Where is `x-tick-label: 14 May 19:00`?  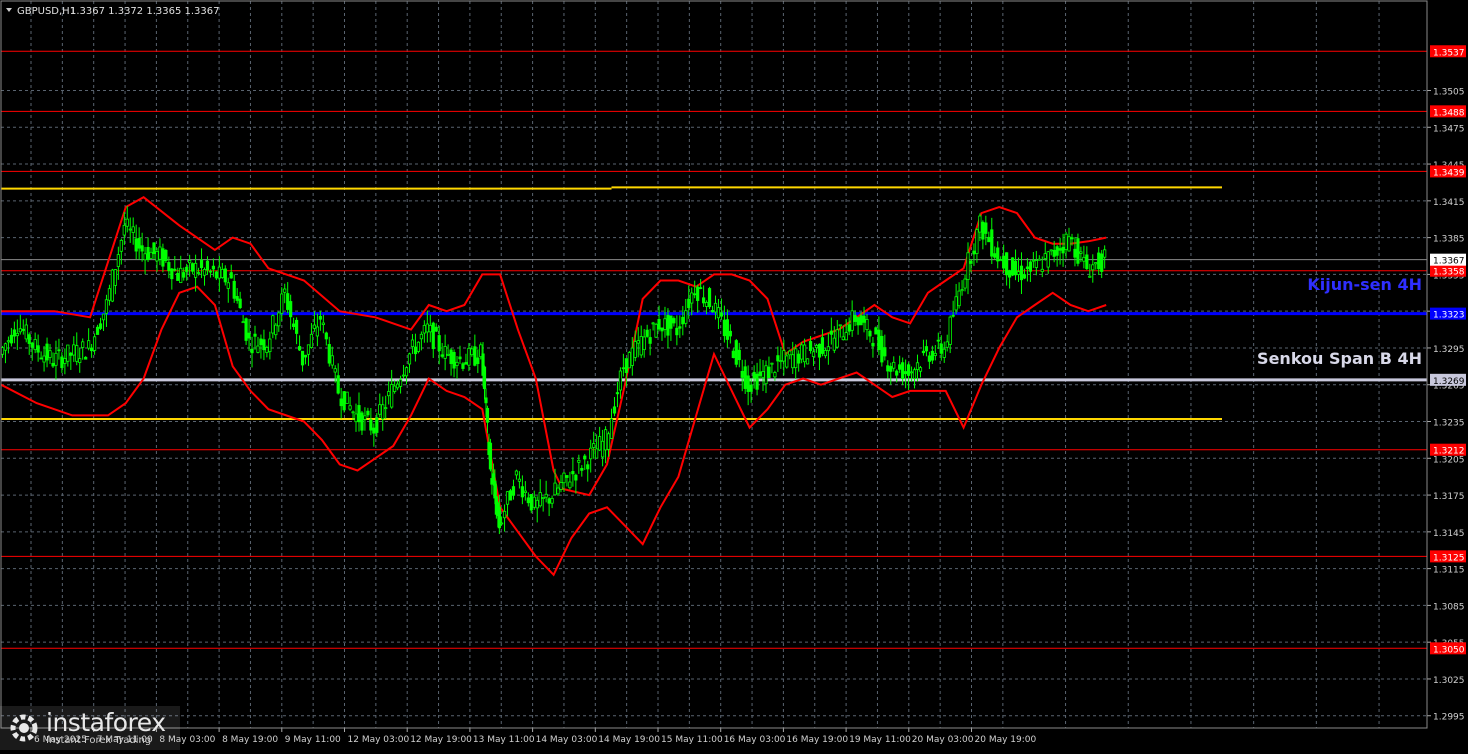 x-tick-label: 14 May 19:00 is located at coordinates (629, 740).